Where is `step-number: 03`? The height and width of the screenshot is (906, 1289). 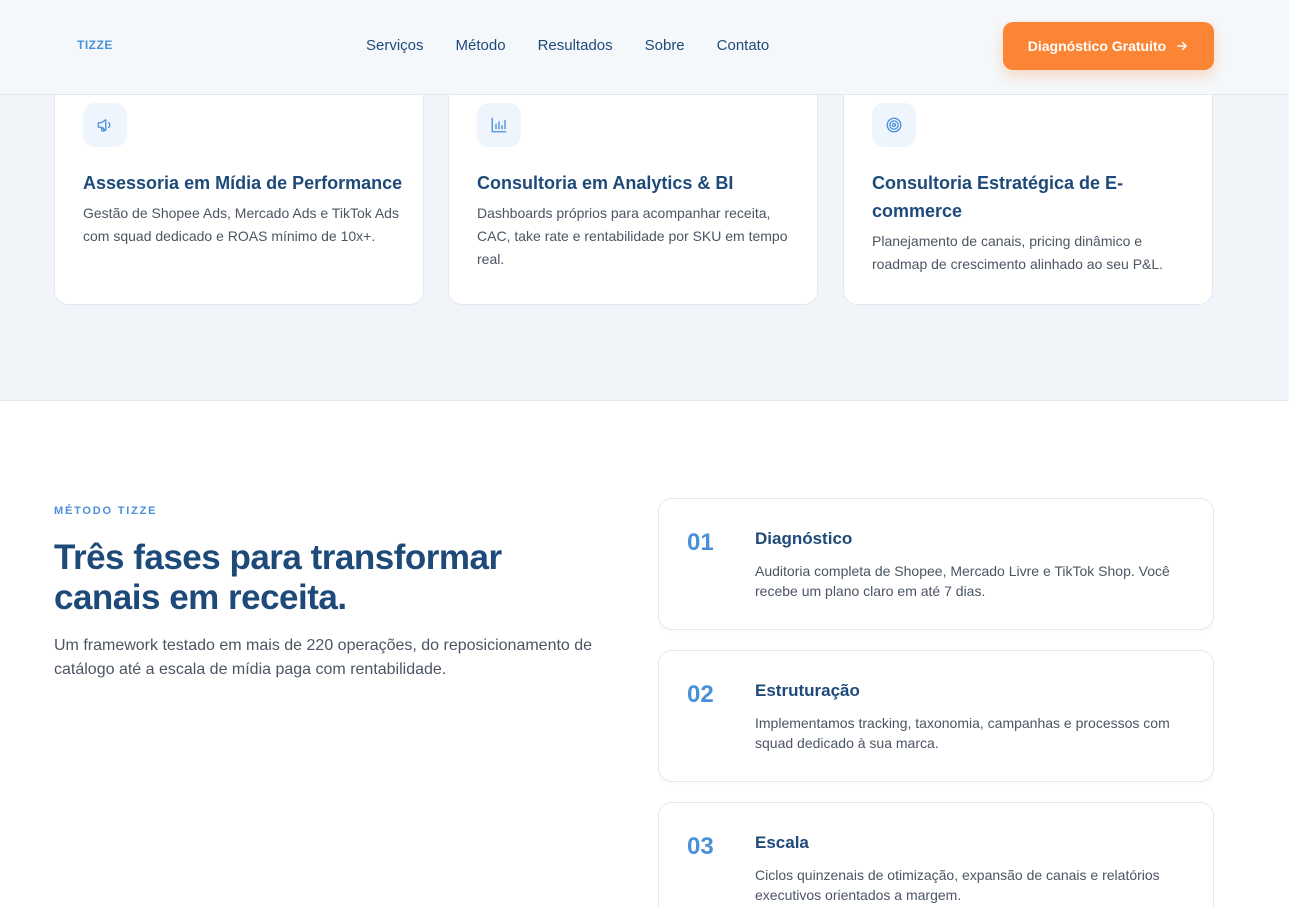
step-number: 03 is located at coordinates (700, 846).